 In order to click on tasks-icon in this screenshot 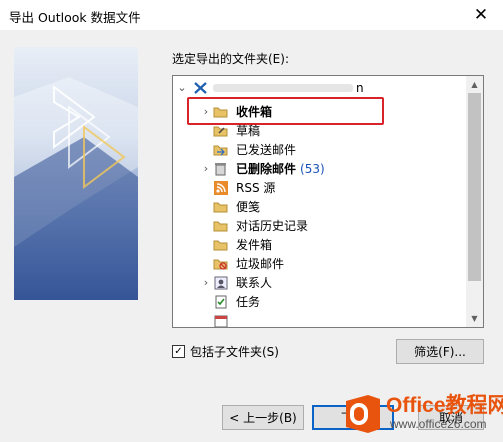, I will do `click(220, 302)`.